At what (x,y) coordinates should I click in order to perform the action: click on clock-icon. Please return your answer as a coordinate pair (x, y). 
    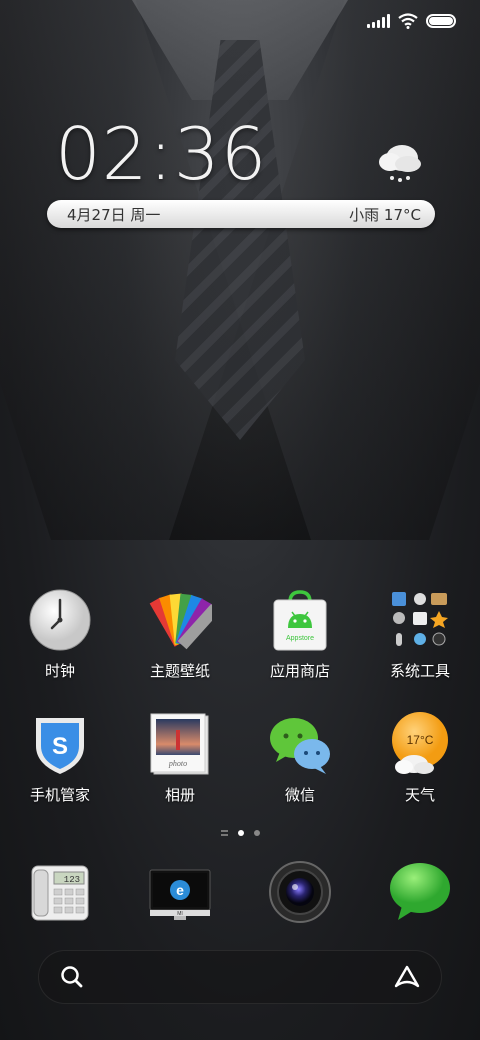
    Looking at the image, I should click on (60, 620).